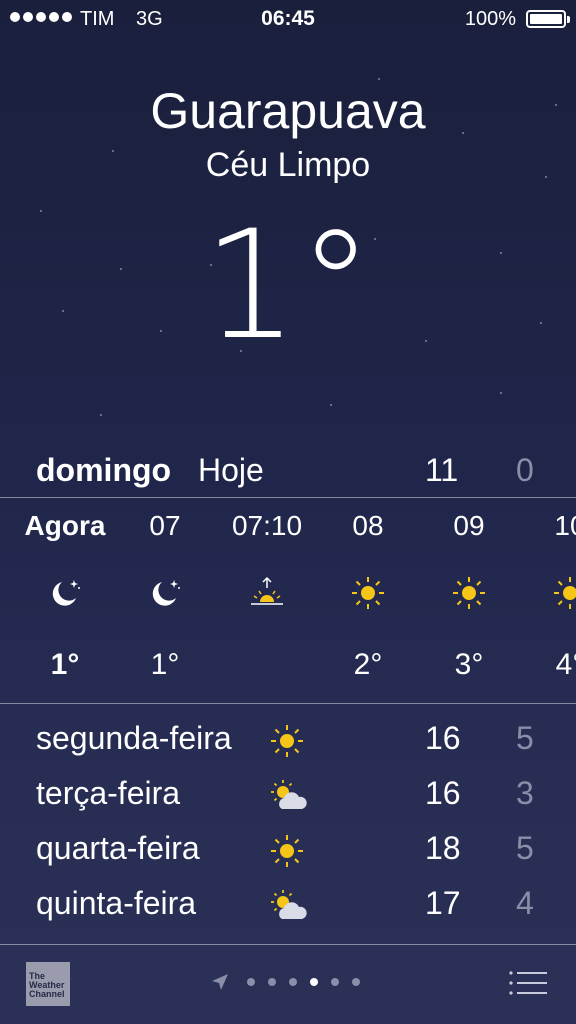  I want to click on hourly-item: 09 3°, so click(469, 600).